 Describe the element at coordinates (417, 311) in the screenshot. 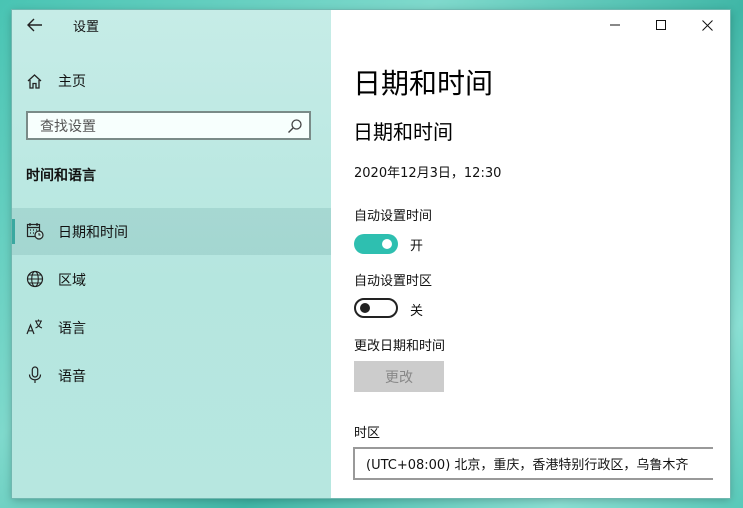

I see `auto-timezone-state: 关` at that location.